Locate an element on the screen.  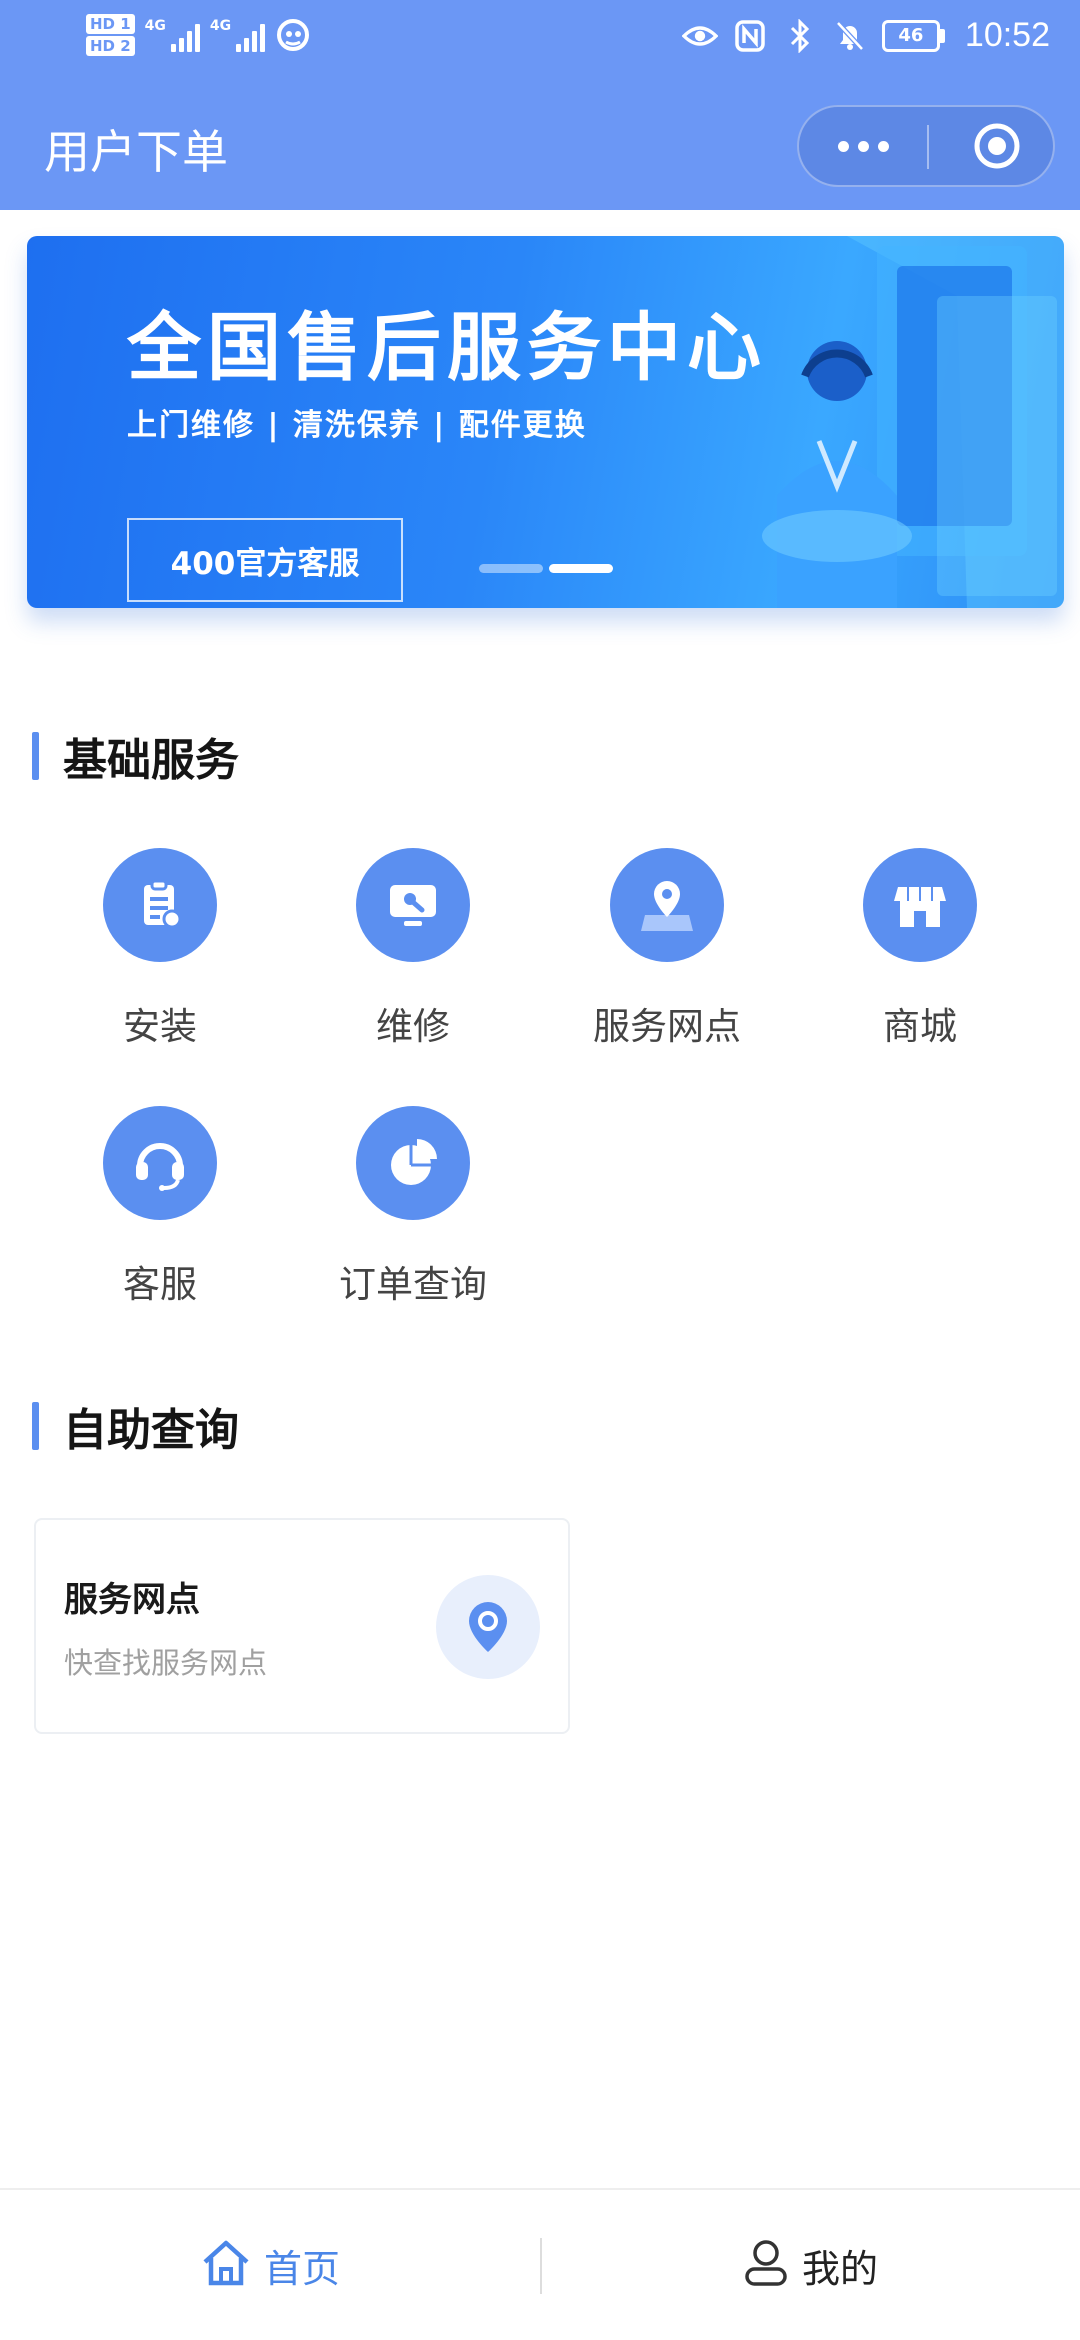
header: HD 1 HD 2 4G 4G 46 10:52 用户下单 is located at coordinates (540, 105).